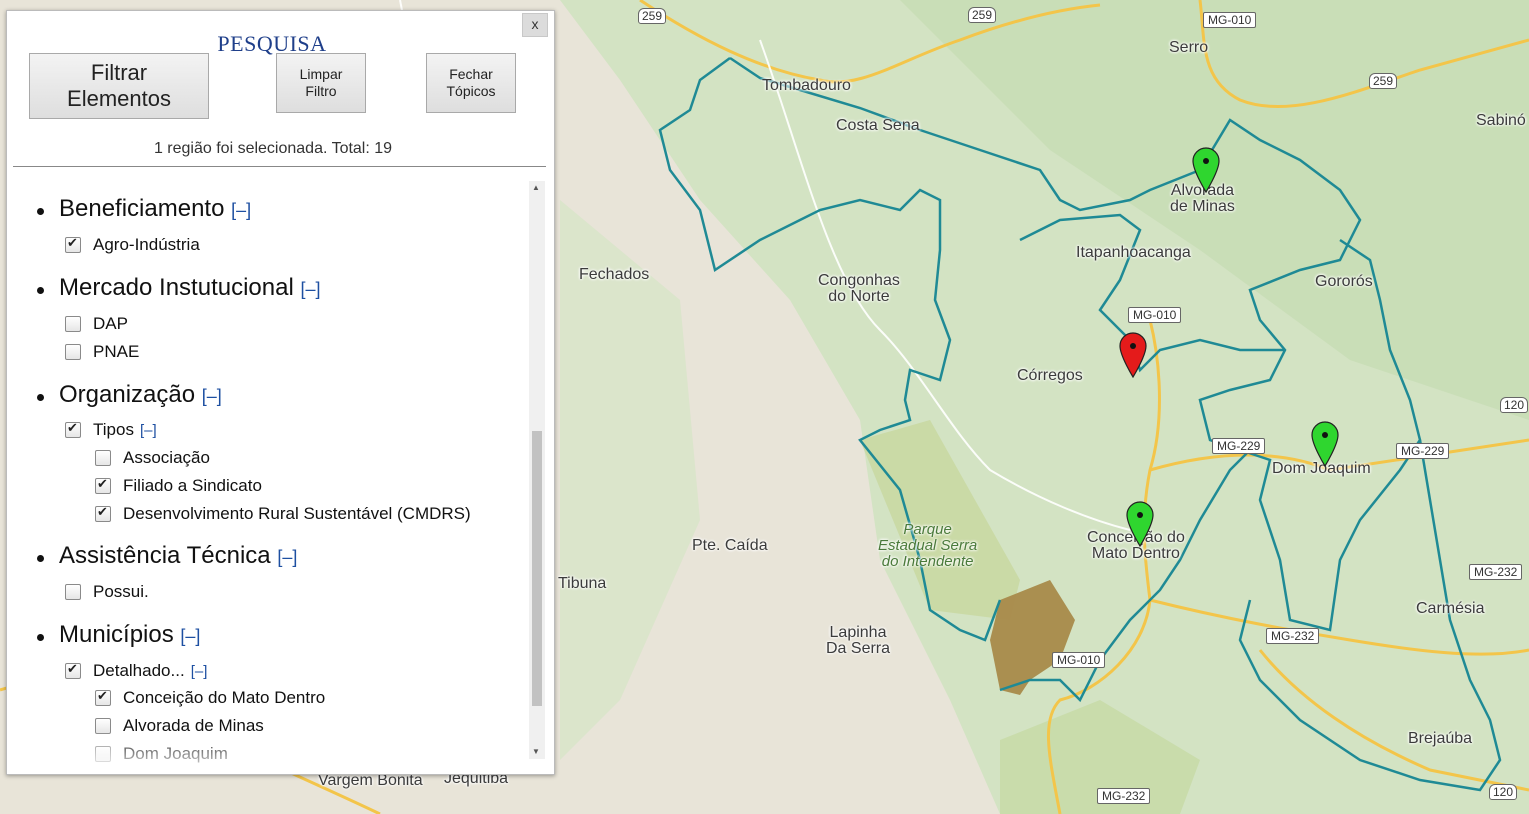 This screenshot has width=1529, height=814. Describe the element at coordinates (1140, 523) in the screenshot. I see `marker-conceicao-do-mato-dentro` at that location.